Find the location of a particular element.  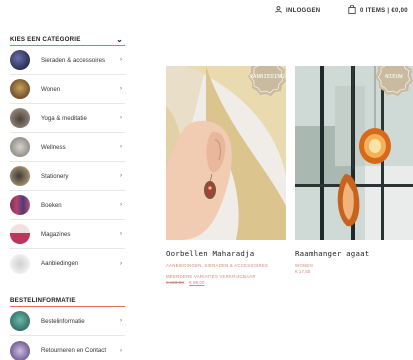

order-info-header: BESTELINFORMATIE is located at coordinates (67, 301).